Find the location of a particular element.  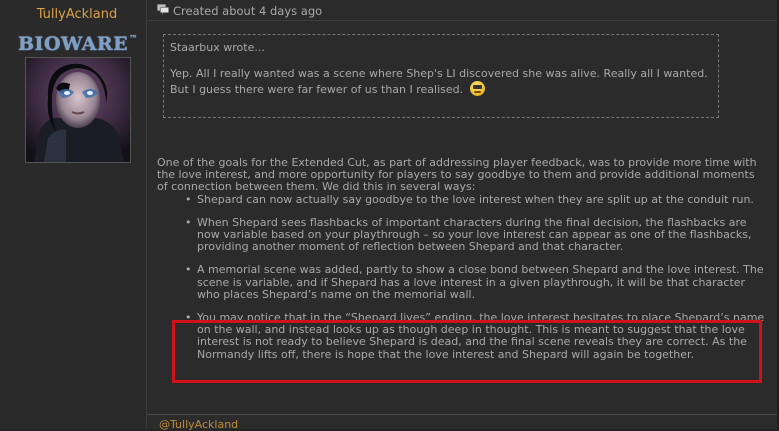

bioware-logo-tm: ™ is located at coordinates (133, 38).